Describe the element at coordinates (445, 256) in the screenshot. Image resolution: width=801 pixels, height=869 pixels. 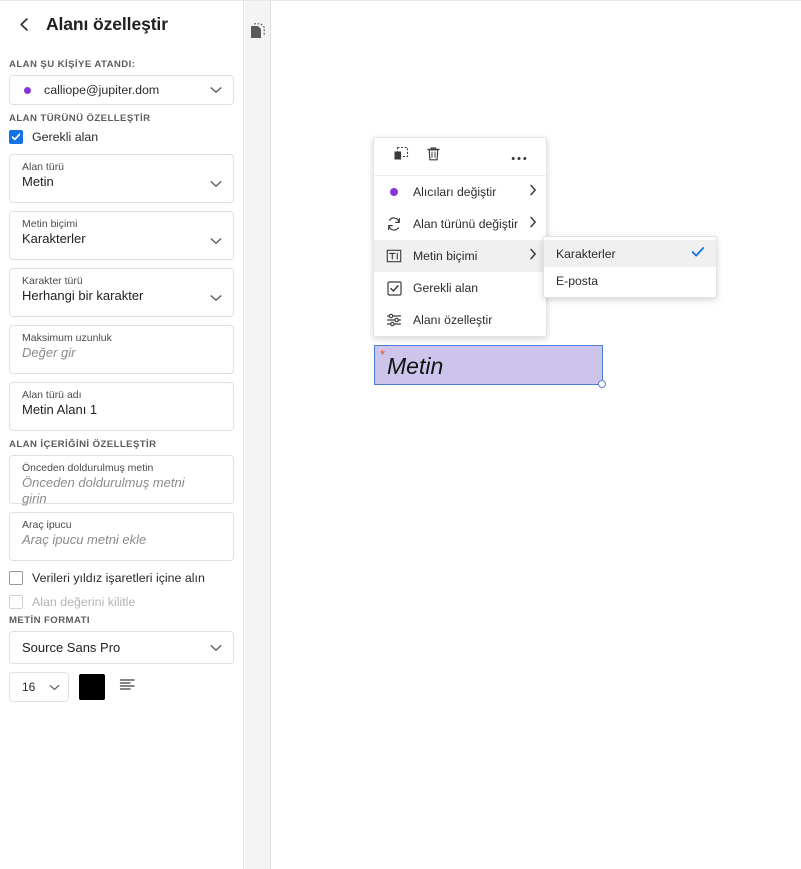
I see `menu-item-label: Metin biçimi` at that location.